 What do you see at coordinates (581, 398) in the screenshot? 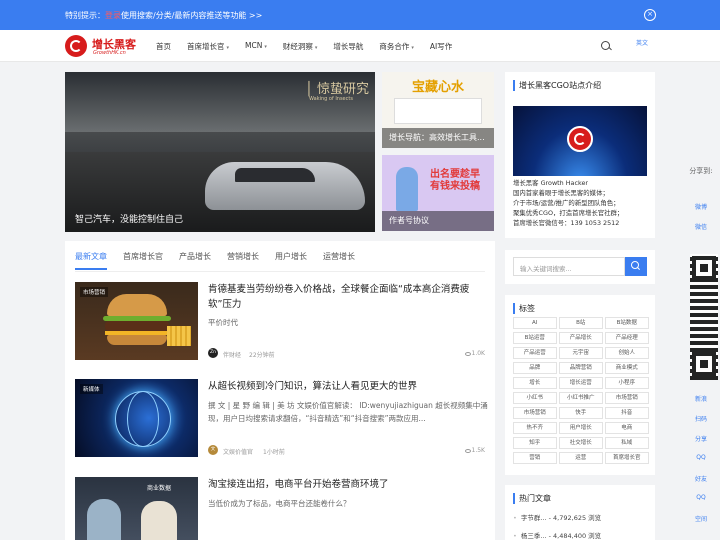
I see `tag-item: 小红书推广` at bounding box center [581, 398].